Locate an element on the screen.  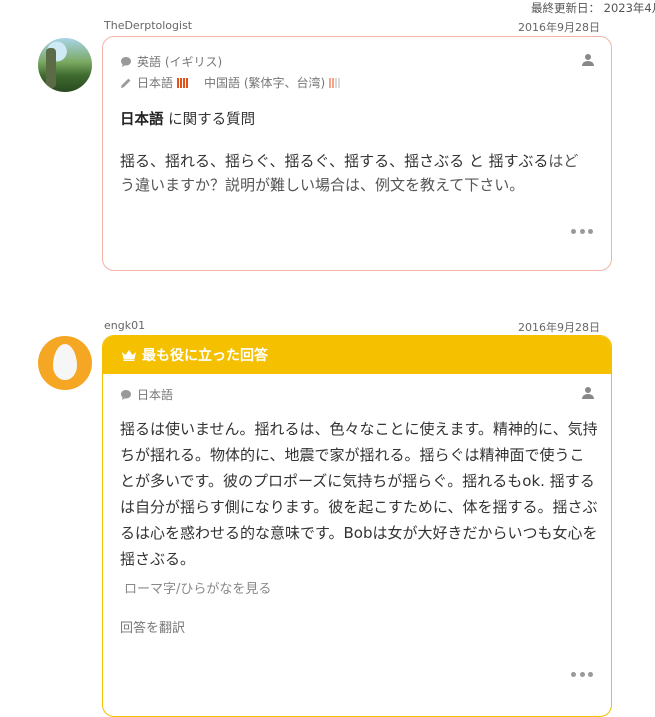
native-language: 英語 (イギリス) is located at coordinates (180, 62).